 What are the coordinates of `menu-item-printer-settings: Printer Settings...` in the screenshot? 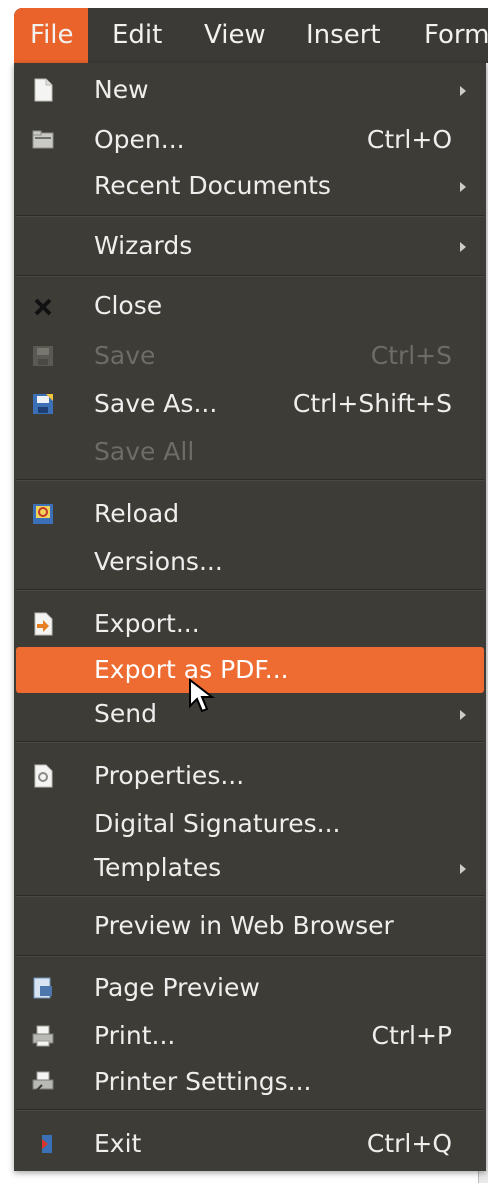 It's located at (250, 1082).